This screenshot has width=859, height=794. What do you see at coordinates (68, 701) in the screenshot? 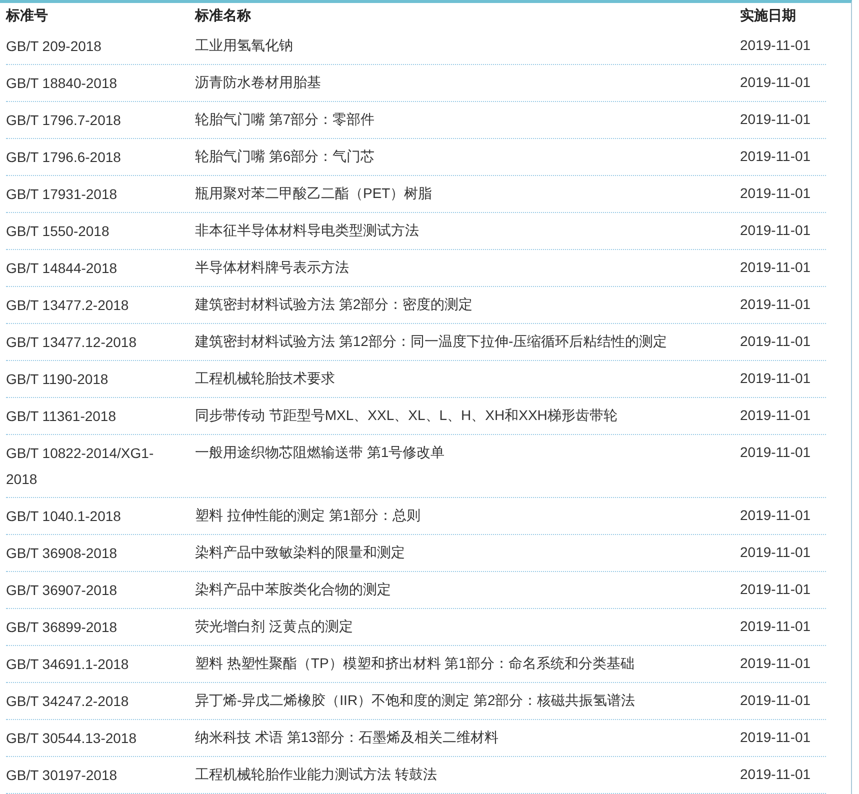
I see `table-cell-text: GB/T 34247.2-2018` at bounding box center [68, 701].